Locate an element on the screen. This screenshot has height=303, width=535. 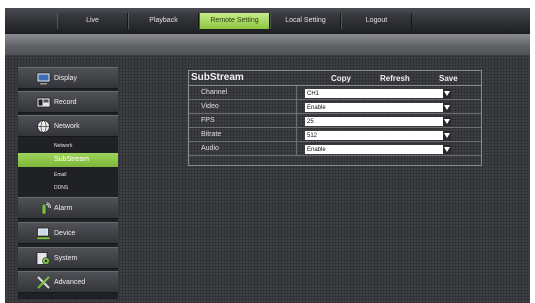
header-band is located at coordinates (267, 44).